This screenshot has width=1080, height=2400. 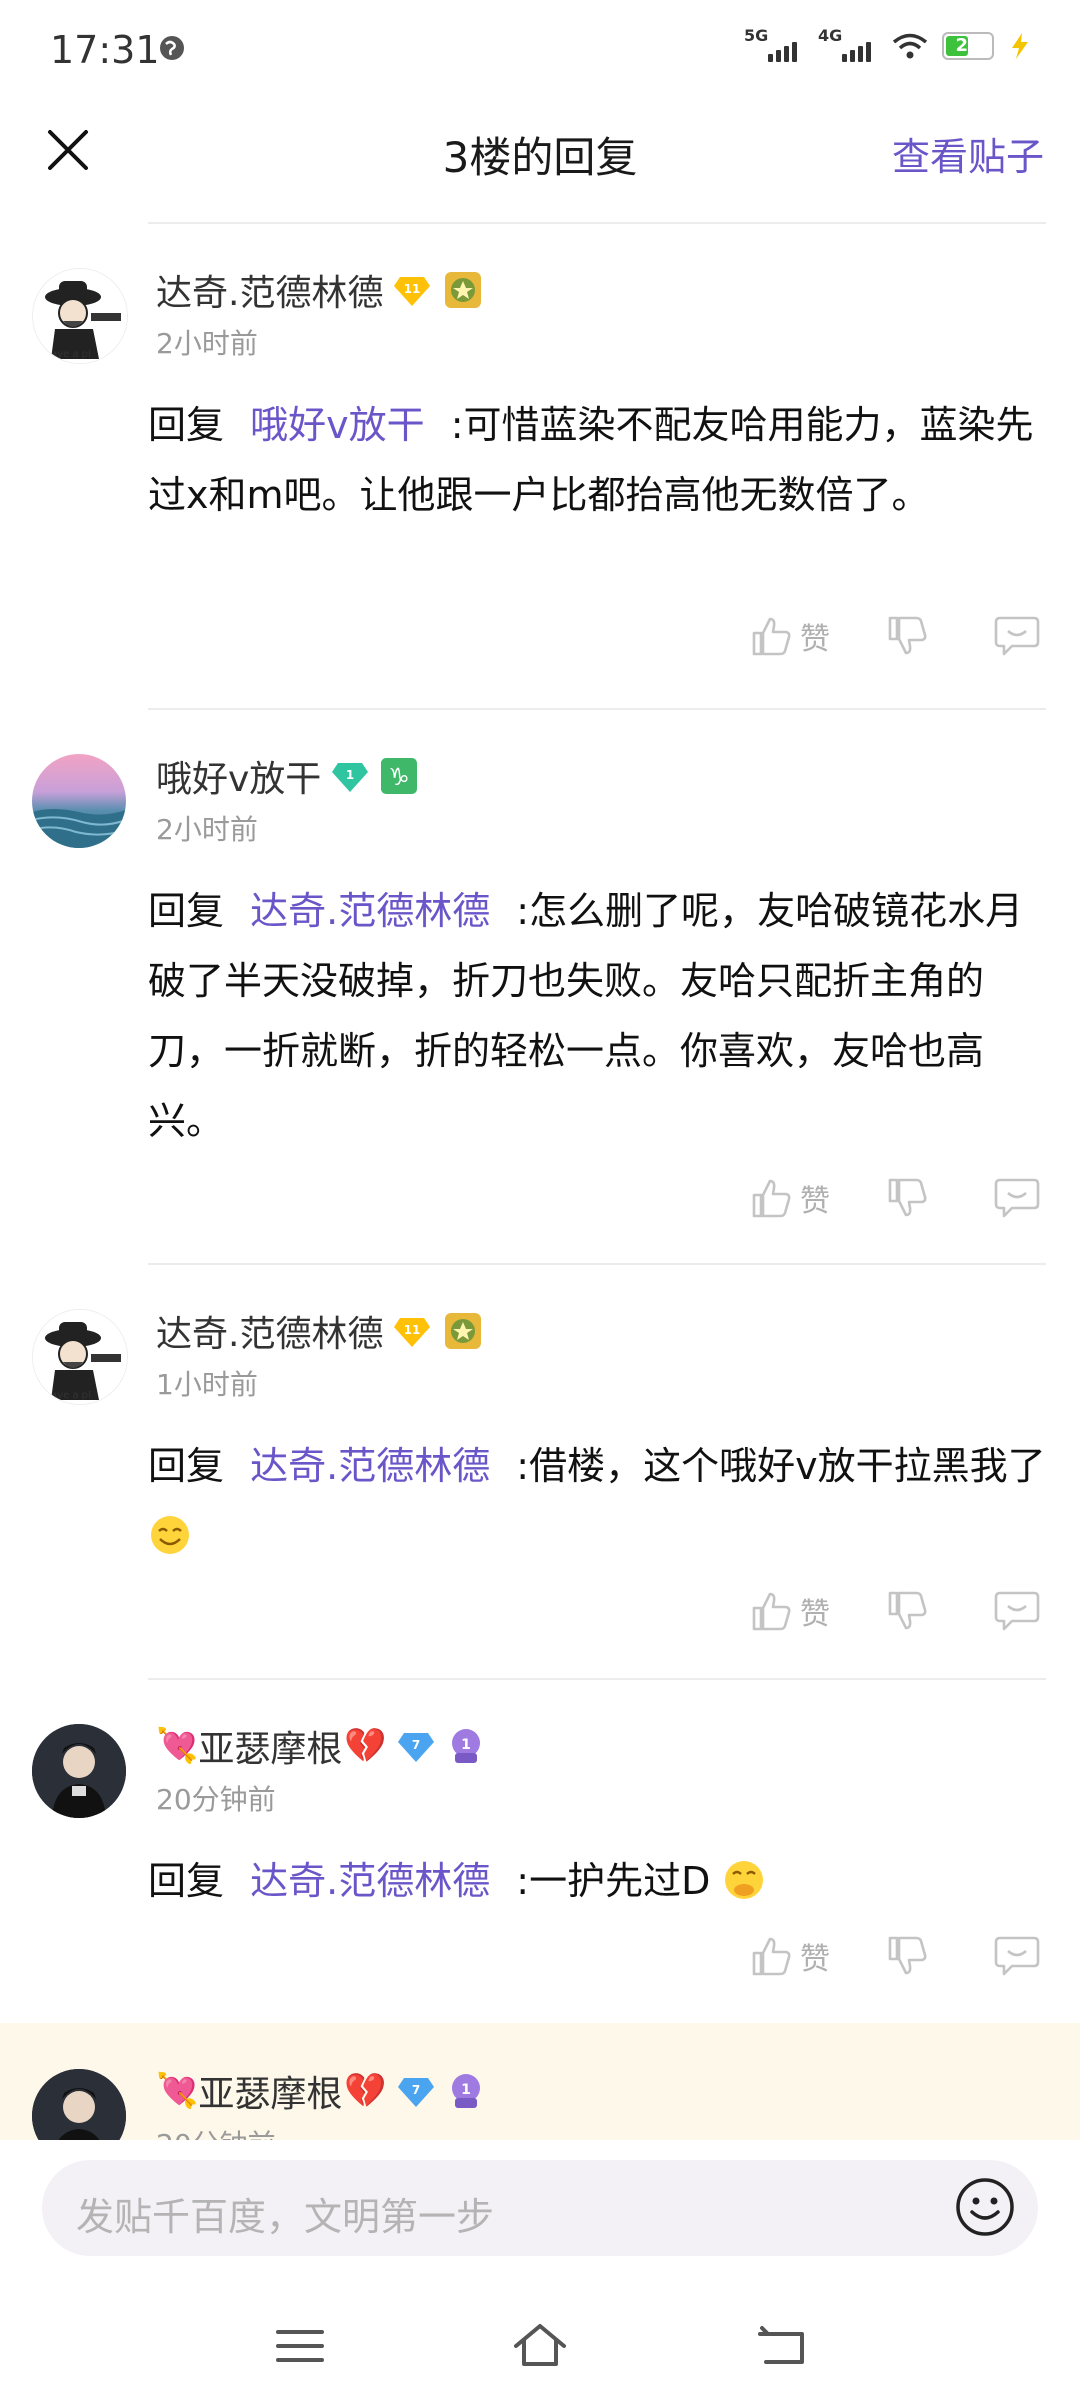 I want to click on capricorn-icon: ♑, so click(x=399, y=776).